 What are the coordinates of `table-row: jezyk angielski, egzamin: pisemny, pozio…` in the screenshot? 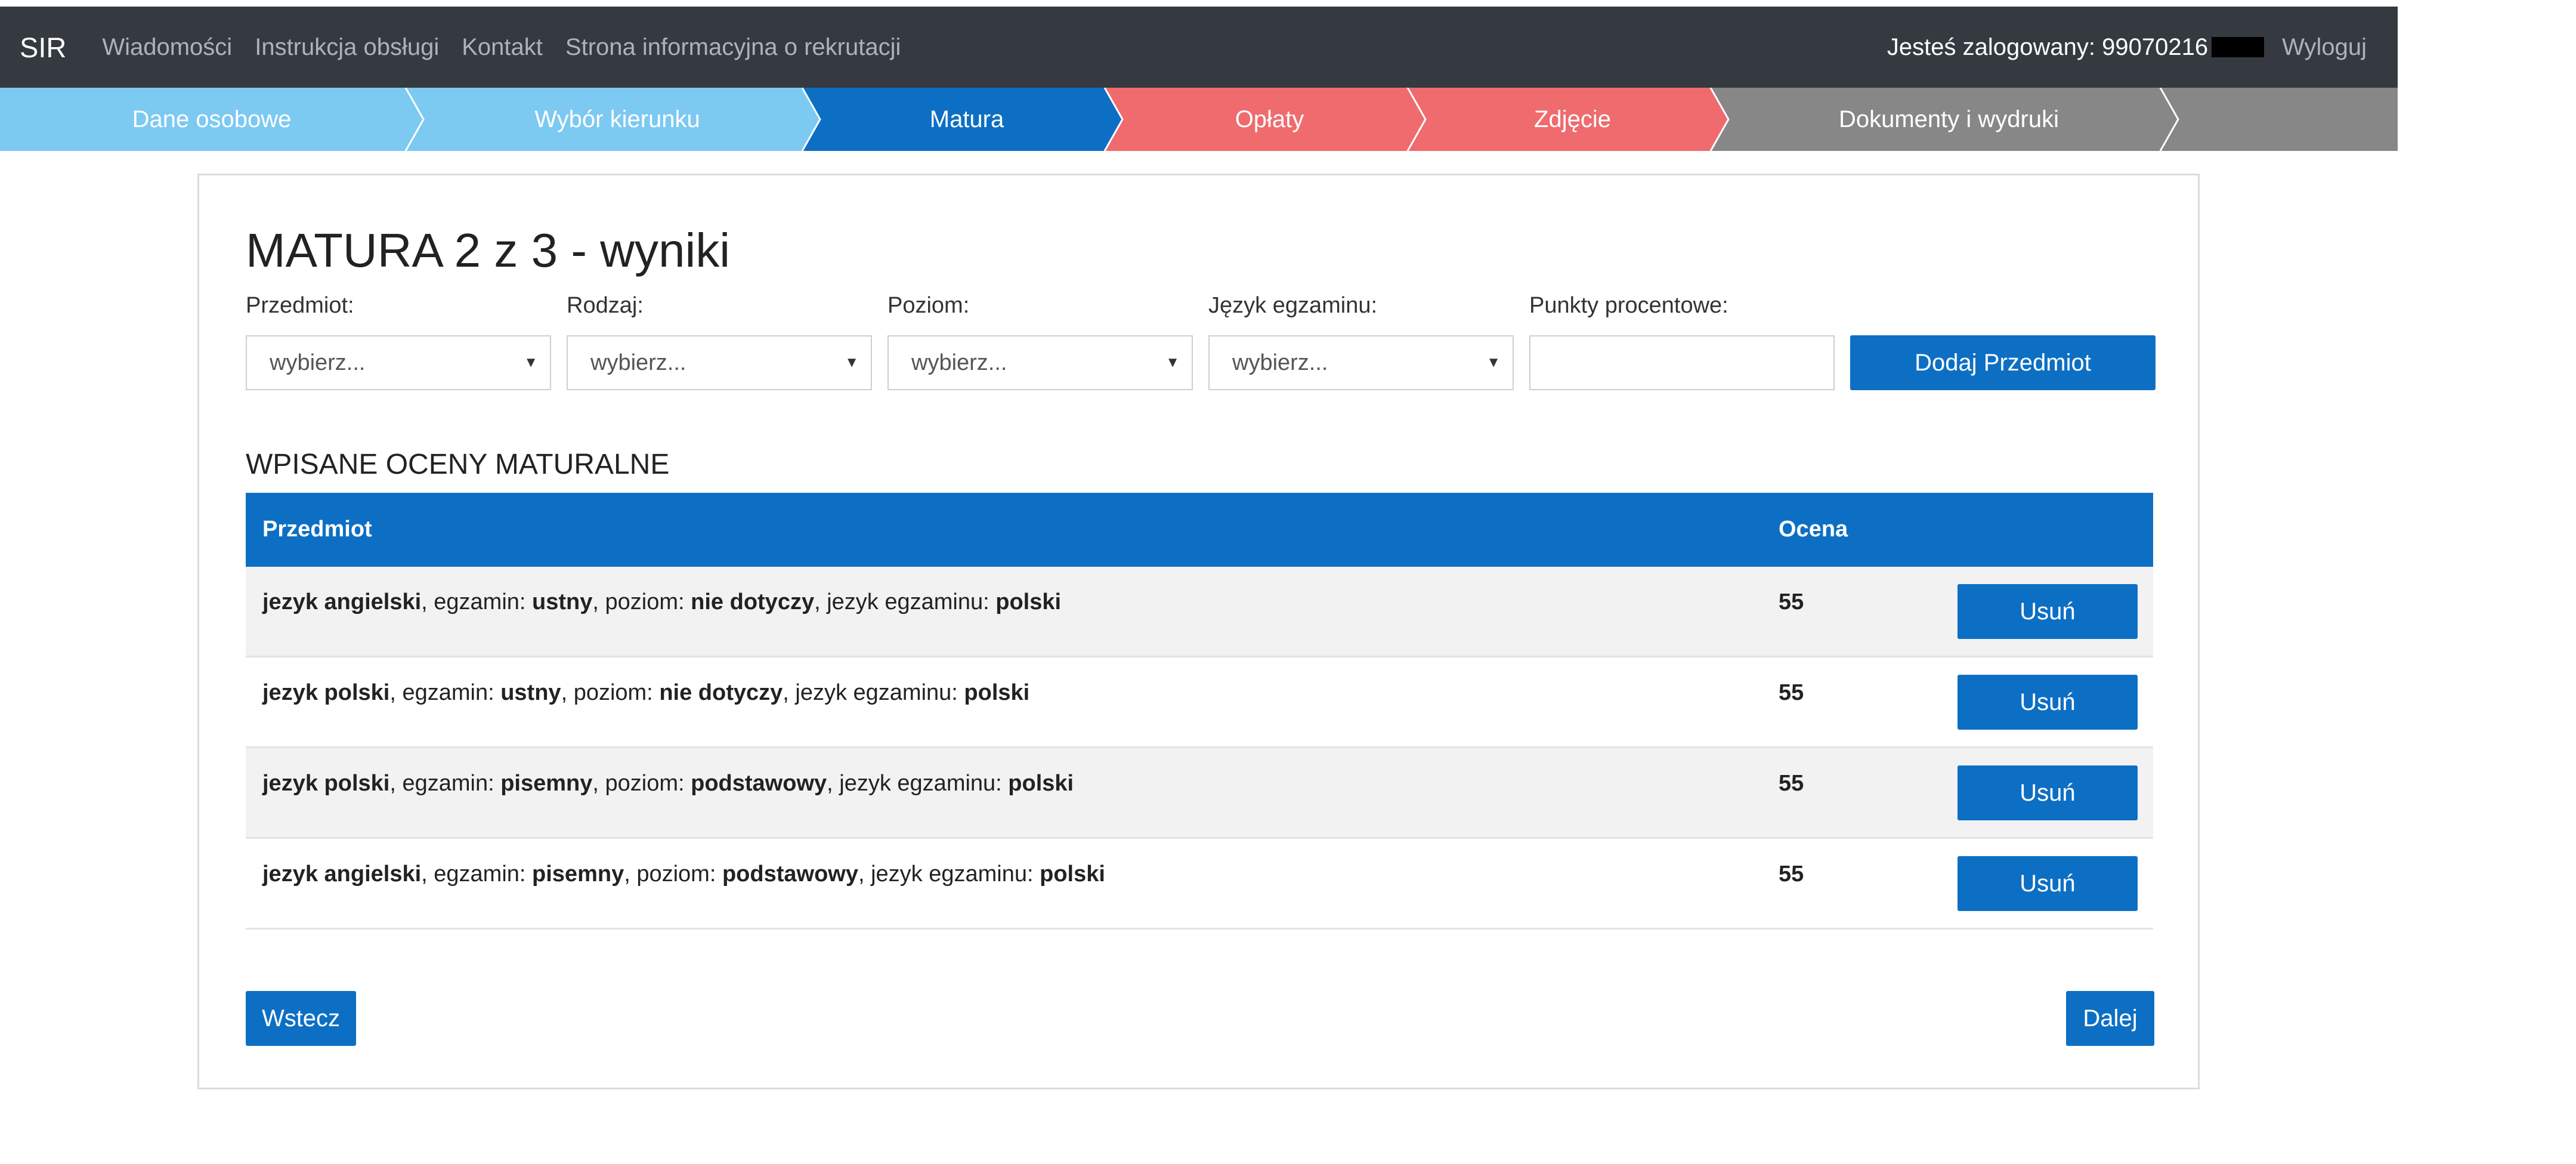 It's located at (1199, 884).